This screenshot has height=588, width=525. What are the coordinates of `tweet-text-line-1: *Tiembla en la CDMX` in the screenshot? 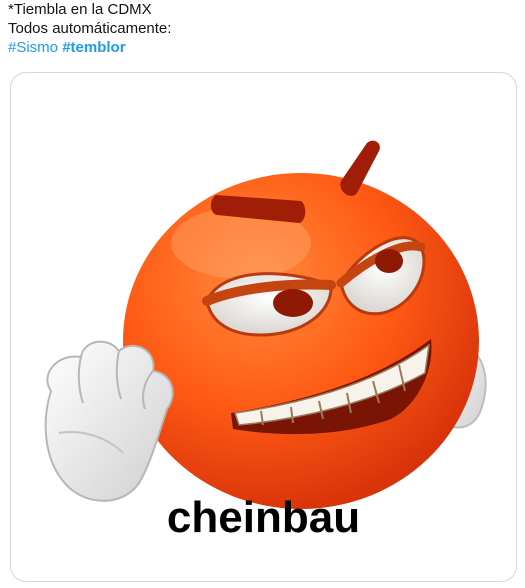 It's located at (80, 9).